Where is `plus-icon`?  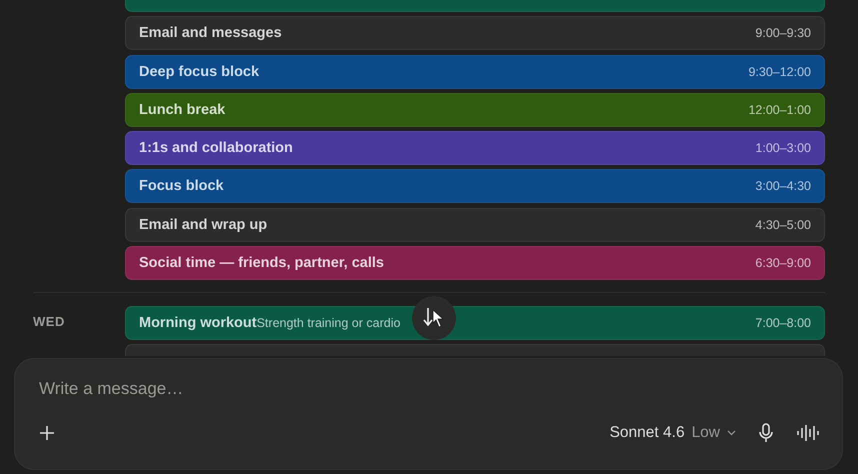 plus-icon is located at coordinates (47, 433).